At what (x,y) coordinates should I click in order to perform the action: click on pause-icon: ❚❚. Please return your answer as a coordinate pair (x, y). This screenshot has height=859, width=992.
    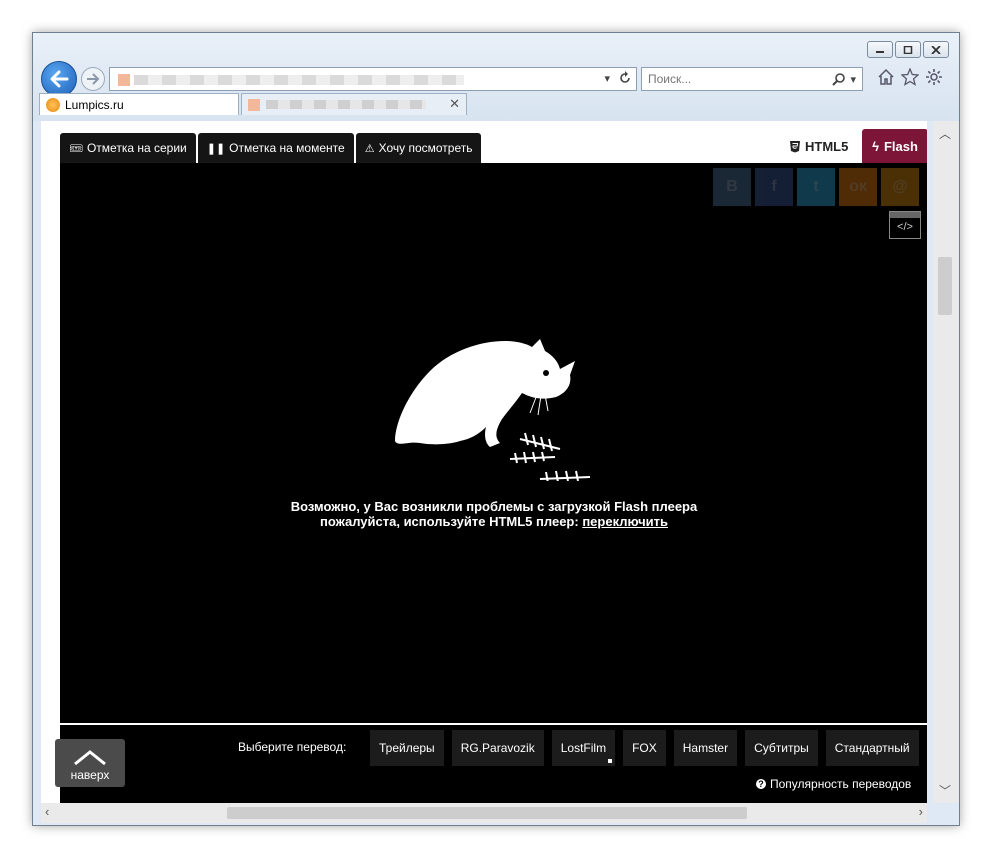
    Looking at the image, I should click on (216, 148).